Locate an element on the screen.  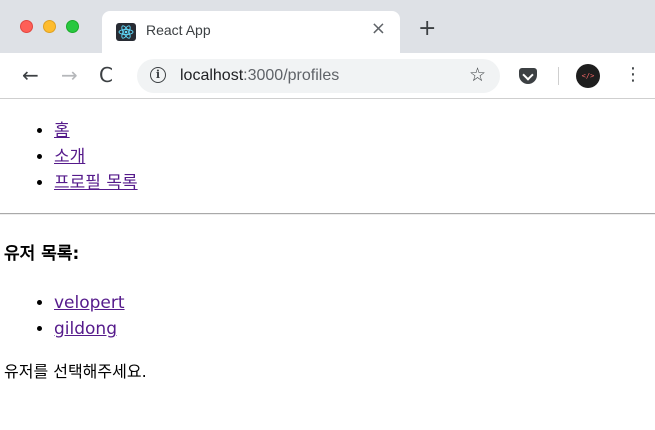
browser-tabbar: React App × + is located at coordinates (327, 26).